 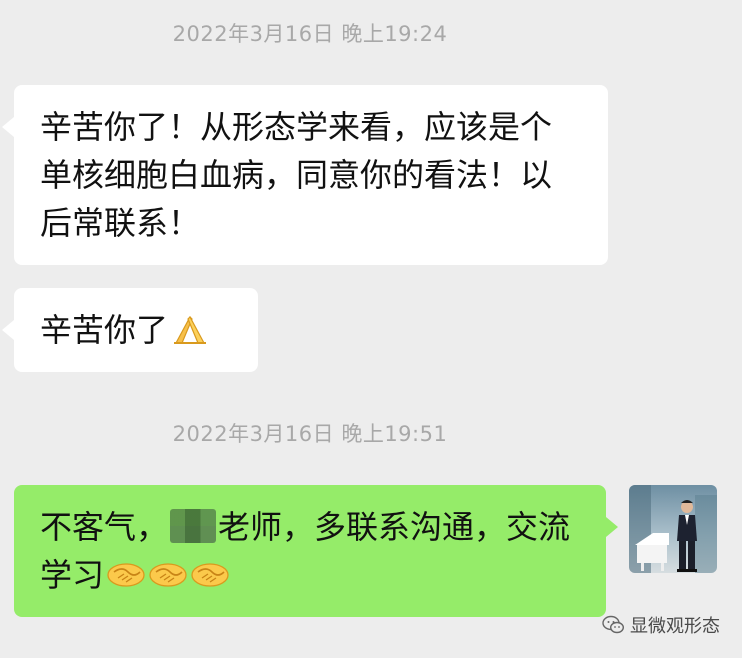 What do you see at coordinates (296, 175) in the screenshot?
I see `message-text: 辛苦你了！从形态学来看，应该是个单核细胞白血病，同意你的看法！以后常联系！` at bounding box center [296, 175].